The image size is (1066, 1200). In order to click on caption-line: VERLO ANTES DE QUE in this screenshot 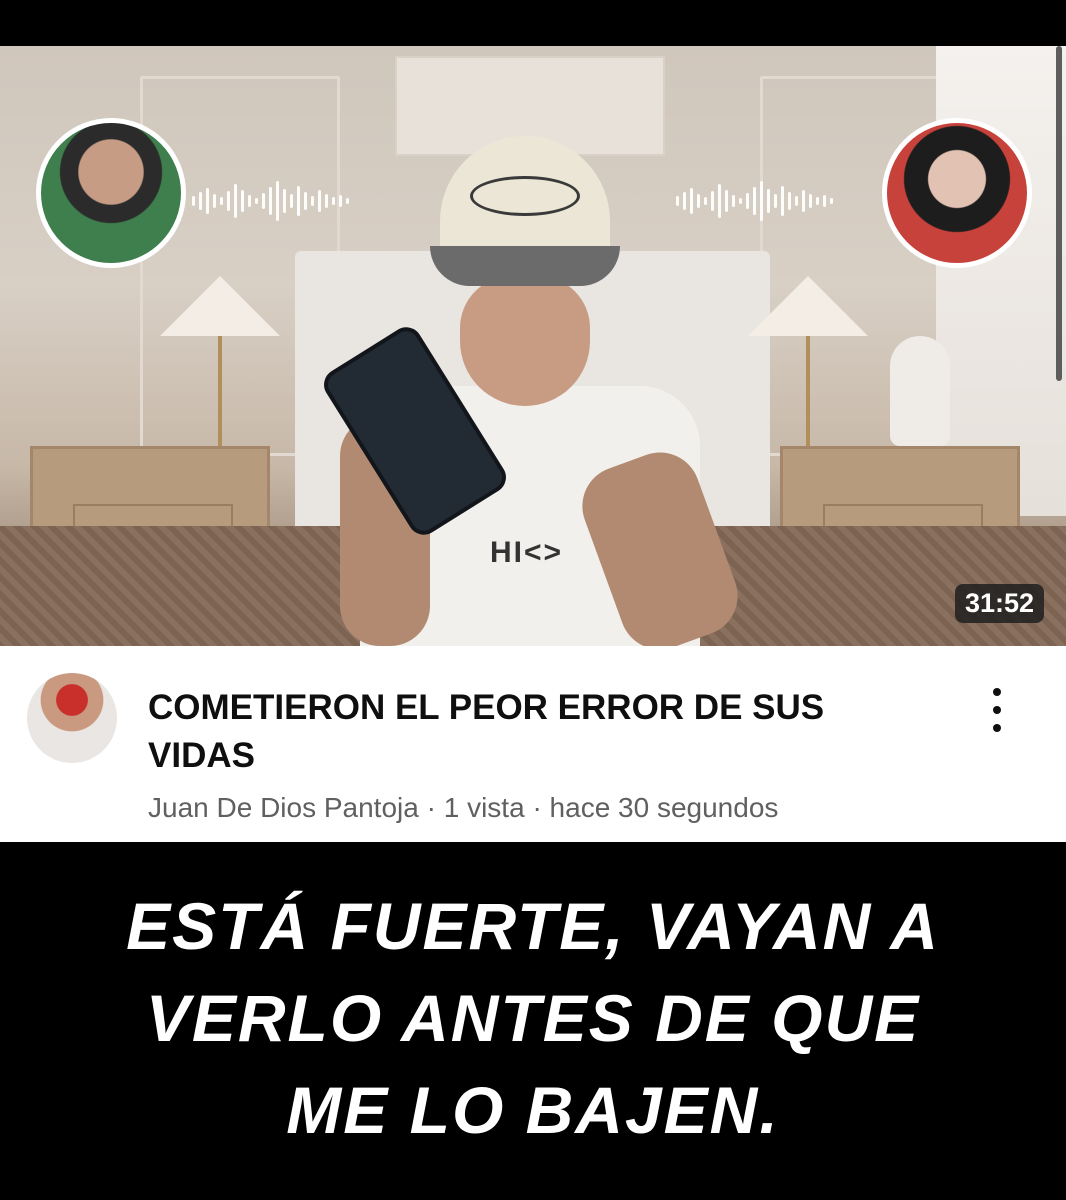, I will do `click(533, 1018)`.